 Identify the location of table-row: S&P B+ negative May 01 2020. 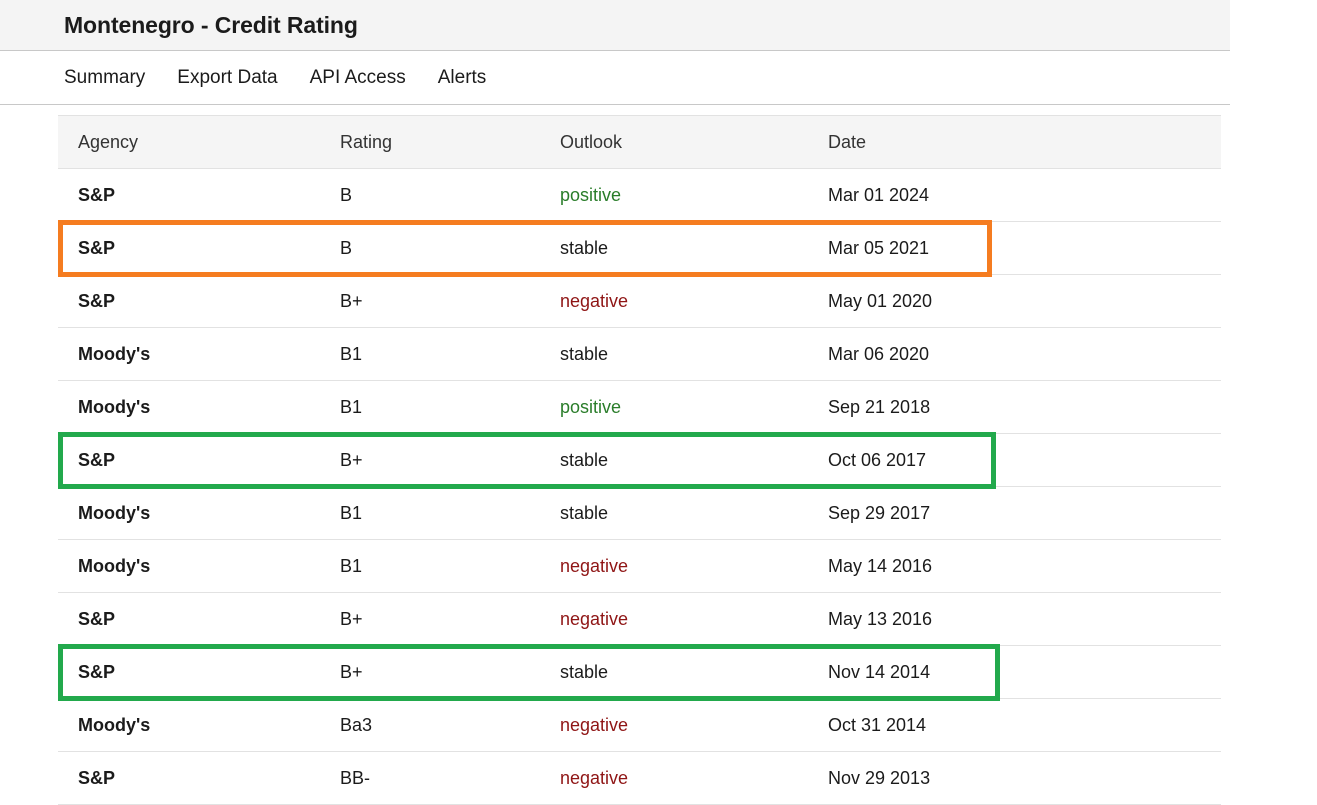
(639, 301).